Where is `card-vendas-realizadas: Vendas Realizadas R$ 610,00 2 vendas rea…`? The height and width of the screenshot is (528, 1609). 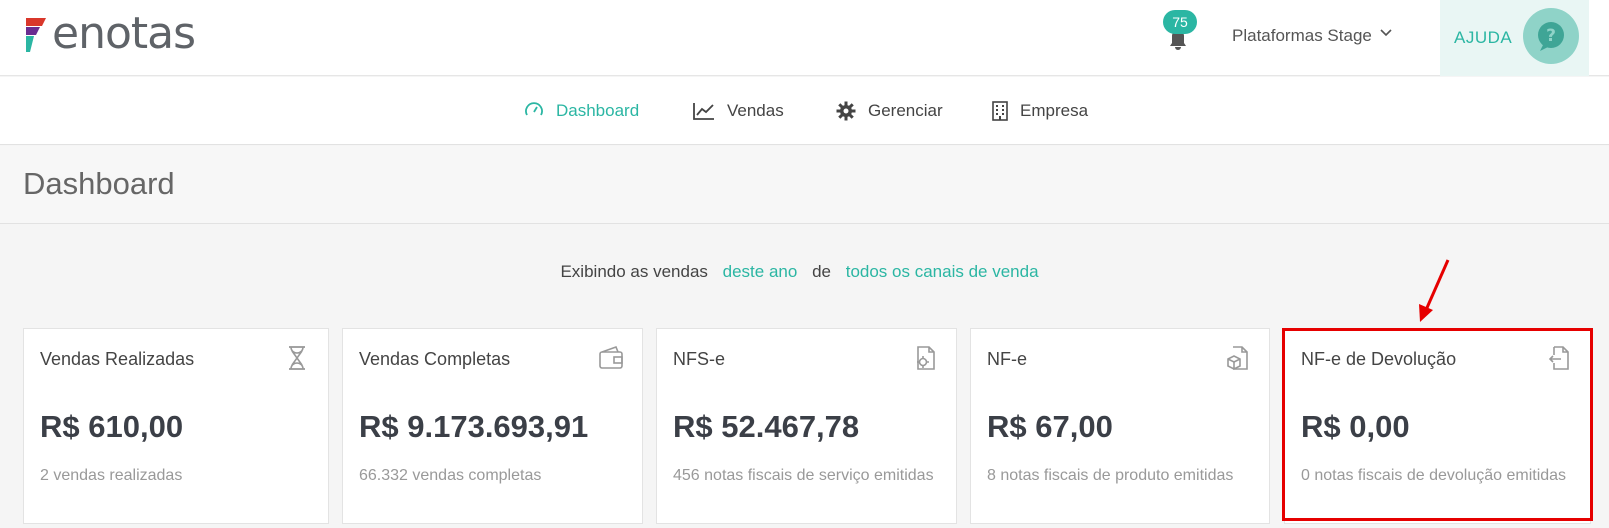
card-vendas-realizadas: Vendas Realizadas R$ 610,00 2 vendas rea… is located at coordinates (176, 426).